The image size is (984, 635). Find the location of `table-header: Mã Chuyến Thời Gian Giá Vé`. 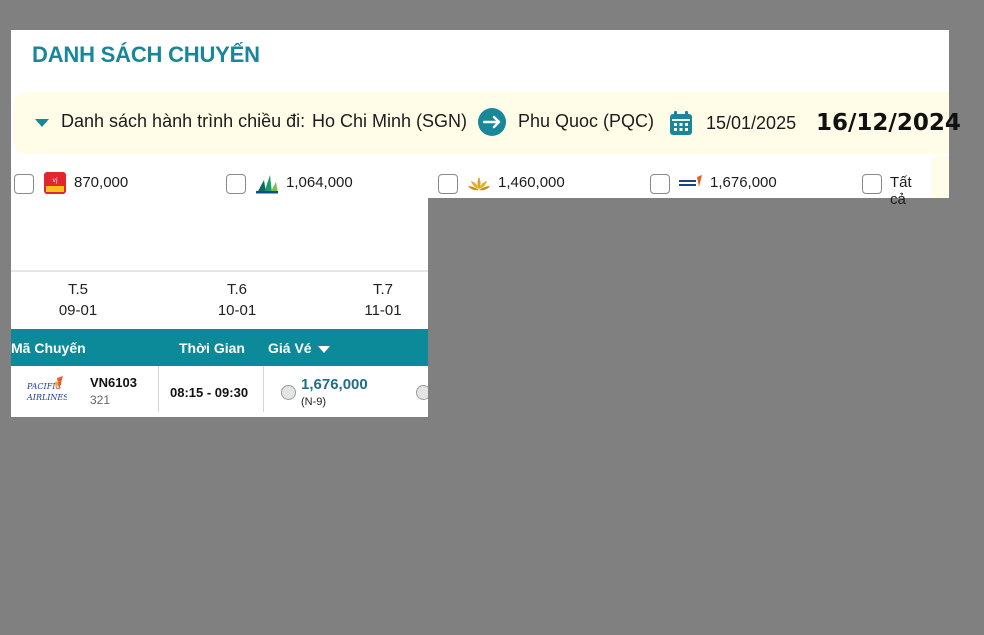

table-header: Mã Chuyến Thời Gian Giá Vé is located at coordinates (219, 347).